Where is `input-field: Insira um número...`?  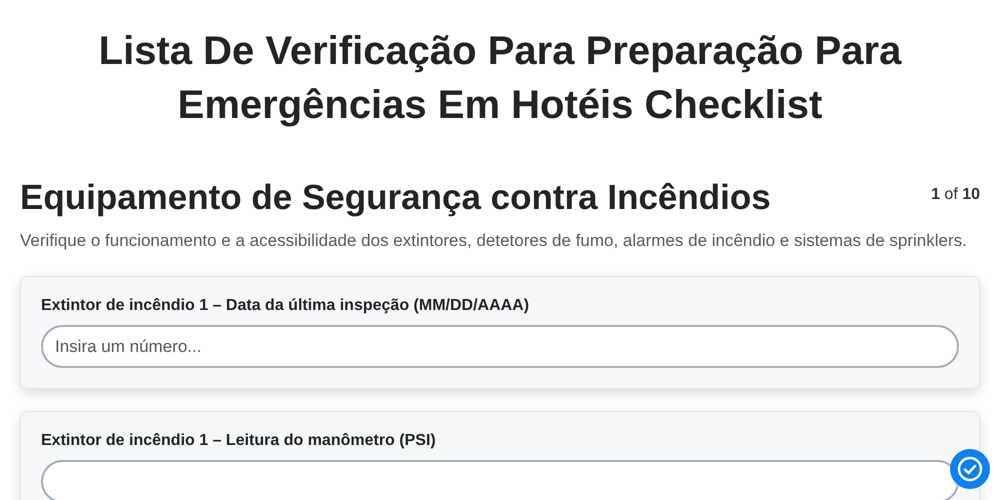
input-field: Insira um número... is located at coordinates (500, 346).